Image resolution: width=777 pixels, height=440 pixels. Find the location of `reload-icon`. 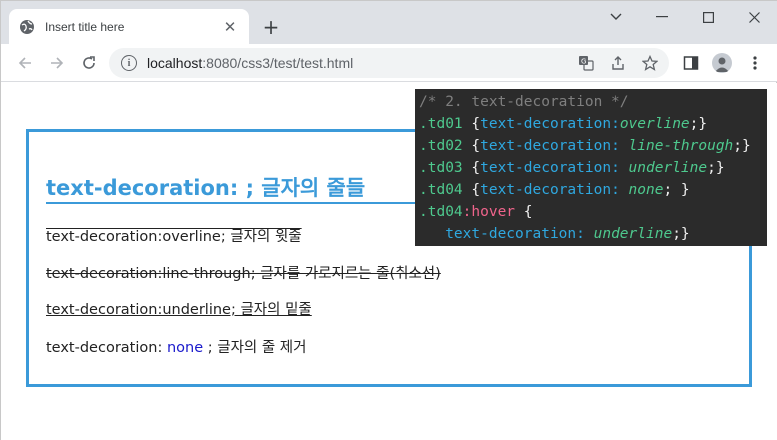

reload-icon is located at coordinates (89, 63).